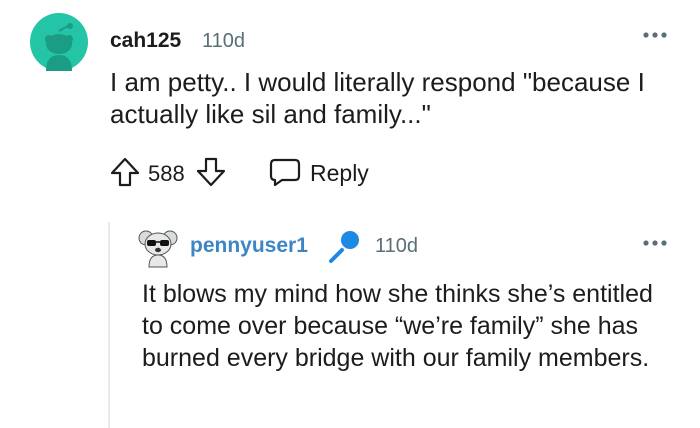 The image size is (700, 428). Describe the element at coordinates (145, 41) in the screenshot. I see `comment-username: cah125` at that location.